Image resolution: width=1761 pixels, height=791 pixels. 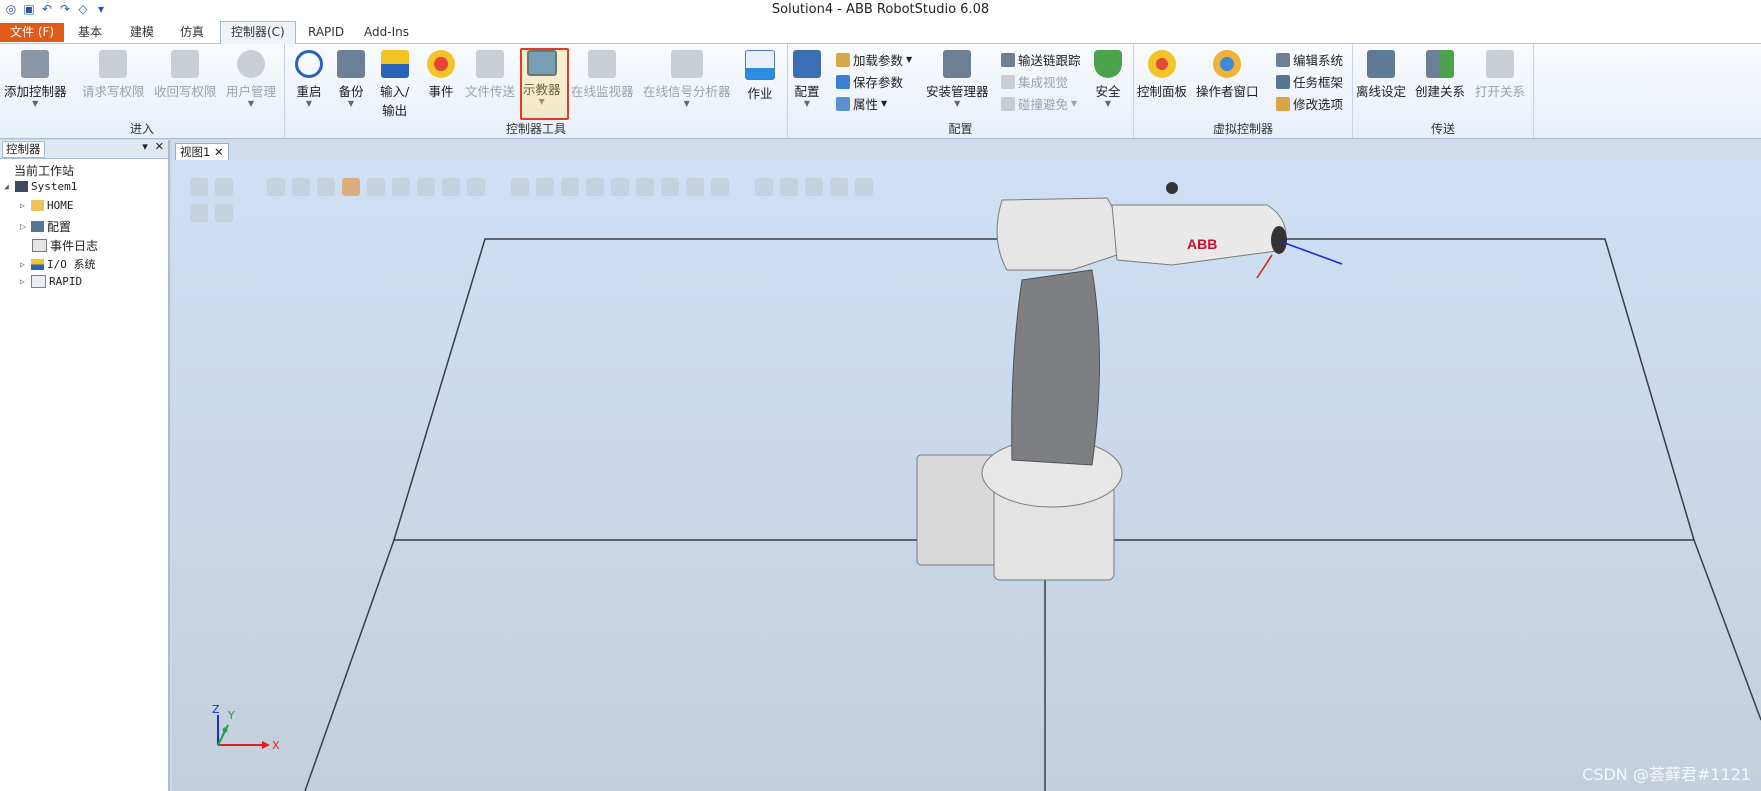 I want to click on operator-window-button: 操作者窗口, so click(x=1227, y=75).